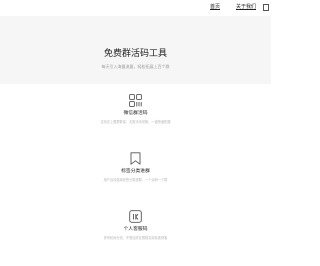  Describe the element at coordinates (135, 54) in the screenshot. I see `hero-title: 免费群活码工具` at that location.